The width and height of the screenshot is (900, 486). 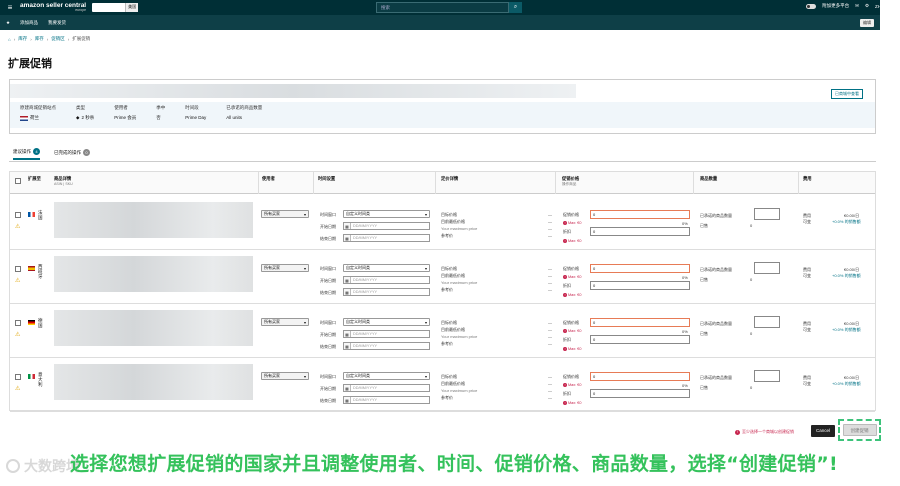 What do you see at coordinates (572, 277) in the screenshot?
I see `promo-price-error: ! Max: €0` at bounding box center [572, 277].